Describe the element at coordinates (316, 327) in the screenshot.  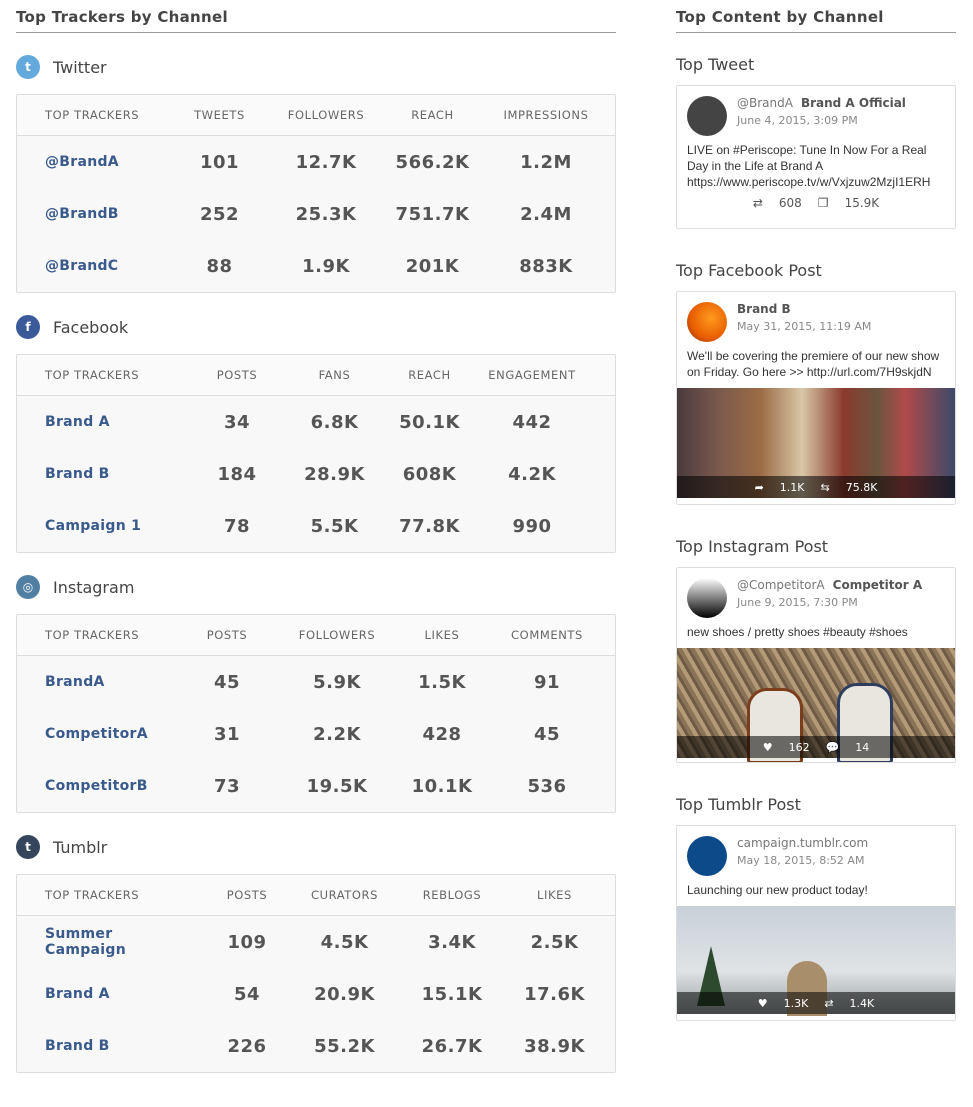
I see `channel-header: f Facebook` at that location.